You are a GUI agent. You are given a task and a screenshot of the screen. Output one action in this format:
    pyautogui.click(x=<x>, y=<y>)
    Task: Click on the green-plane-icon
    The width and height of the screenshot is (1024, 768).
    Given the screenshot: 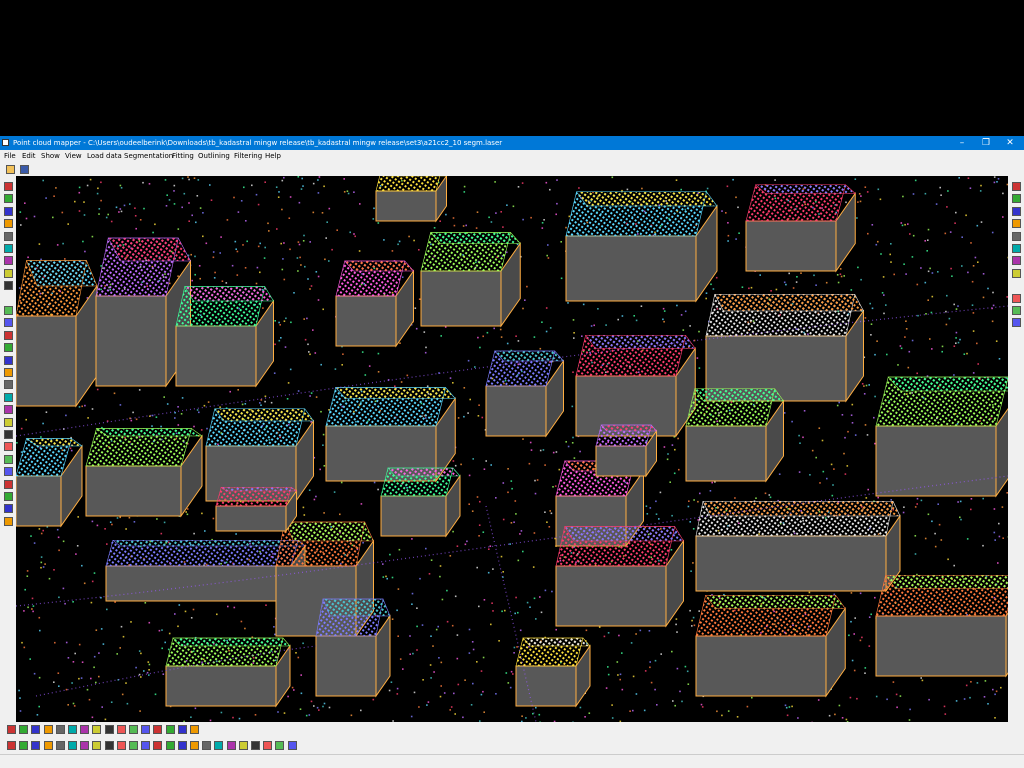 What is the action you would take?
    pyautogui.click(x=8, y=273)
    